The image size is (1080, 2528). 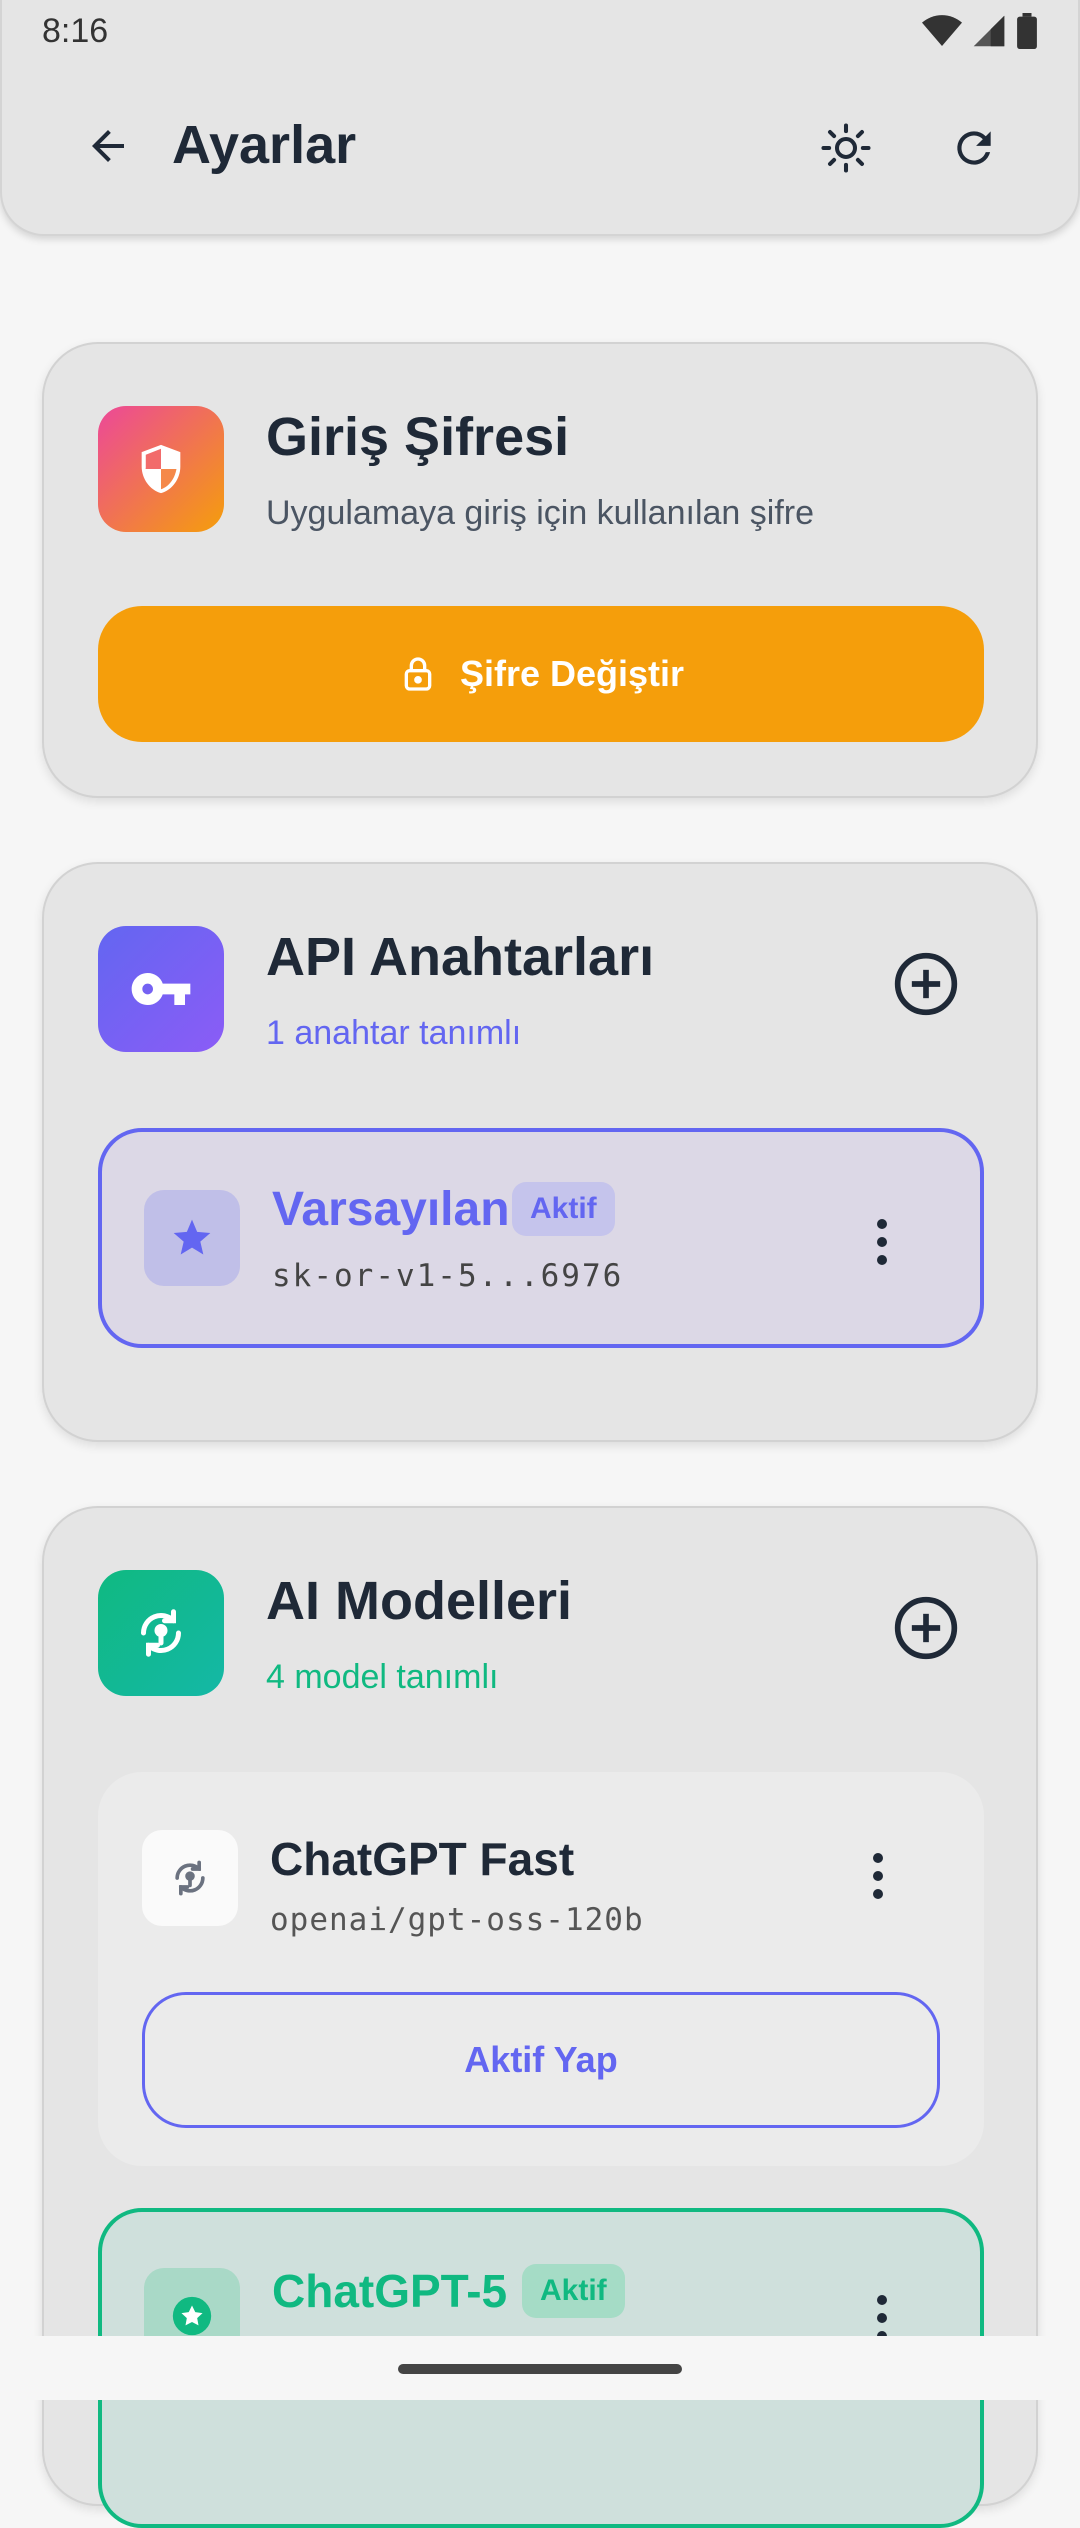 I want to click on model-name: ChatGPT-5, so click(x=390, y=2291).